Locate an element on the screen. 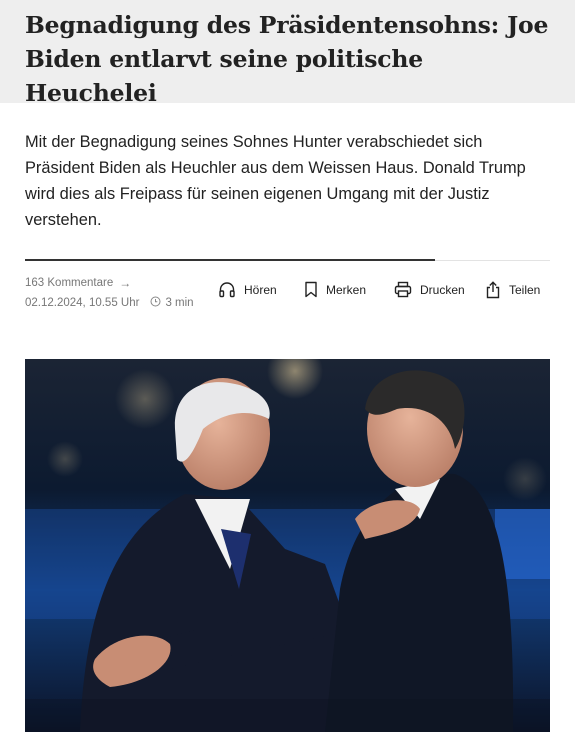 Image resolution: width=575 pixels, height=745 pixels. bookmark-button: Merken is located at coordinates (335, 289).